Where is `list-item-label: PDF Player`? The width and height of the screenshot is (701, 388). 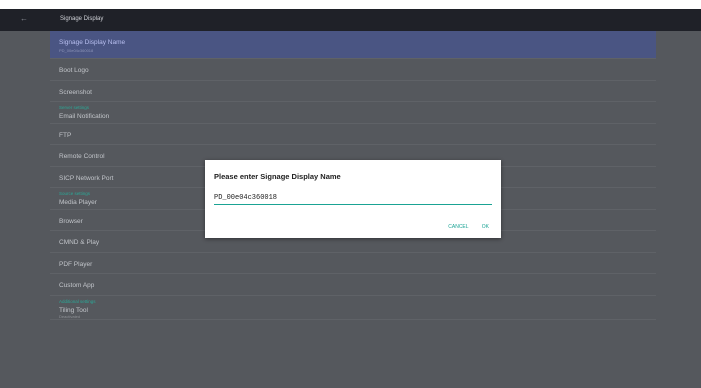
list-item-label: PDF Player is located at coordinates (76, 264).